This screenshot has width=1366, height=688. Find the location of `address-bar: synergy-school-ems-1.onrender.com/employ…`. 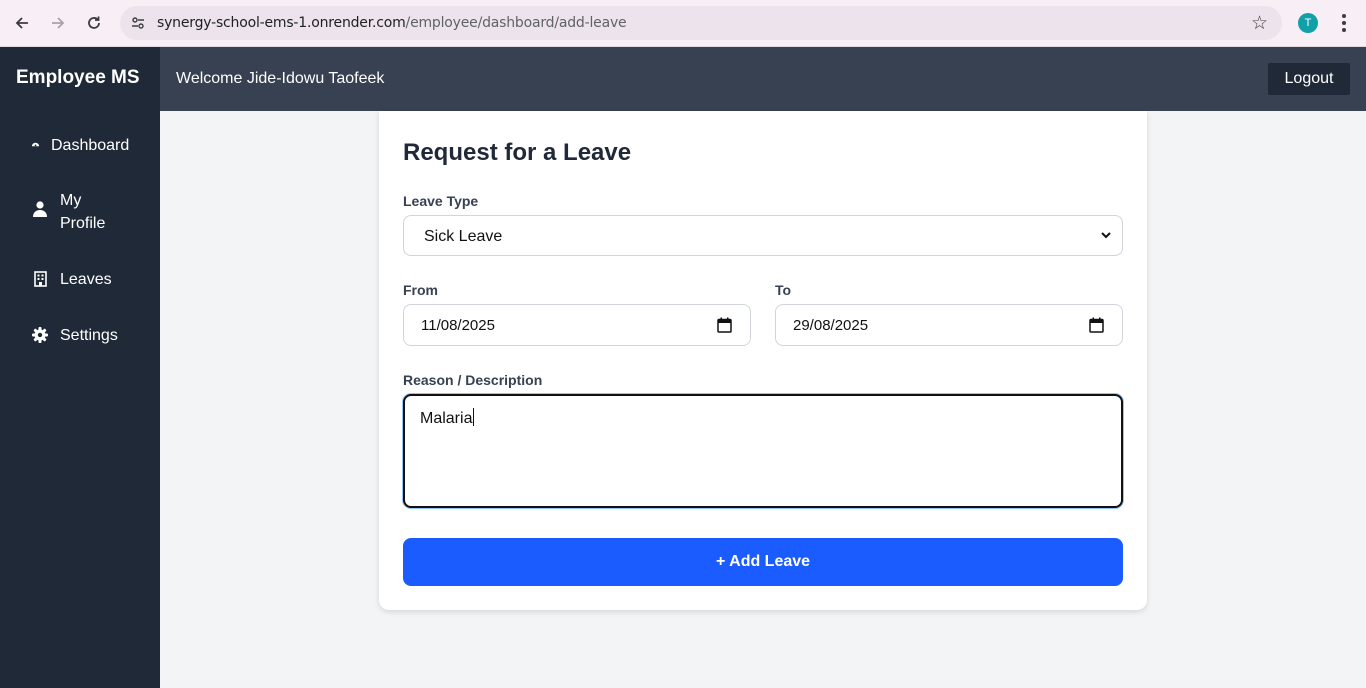

address-bar: synergy-school-ems-1.onrender.com/employ… is located at coordinates (701, 23).